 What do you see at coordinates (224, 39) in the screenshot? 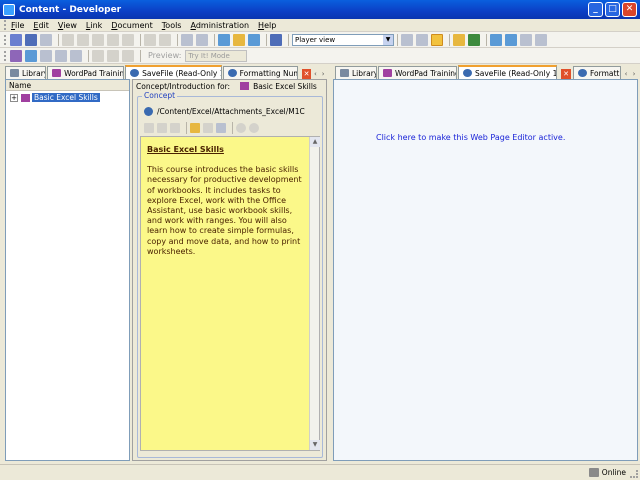
I see `find-icon` at bounding box center [224, 39].